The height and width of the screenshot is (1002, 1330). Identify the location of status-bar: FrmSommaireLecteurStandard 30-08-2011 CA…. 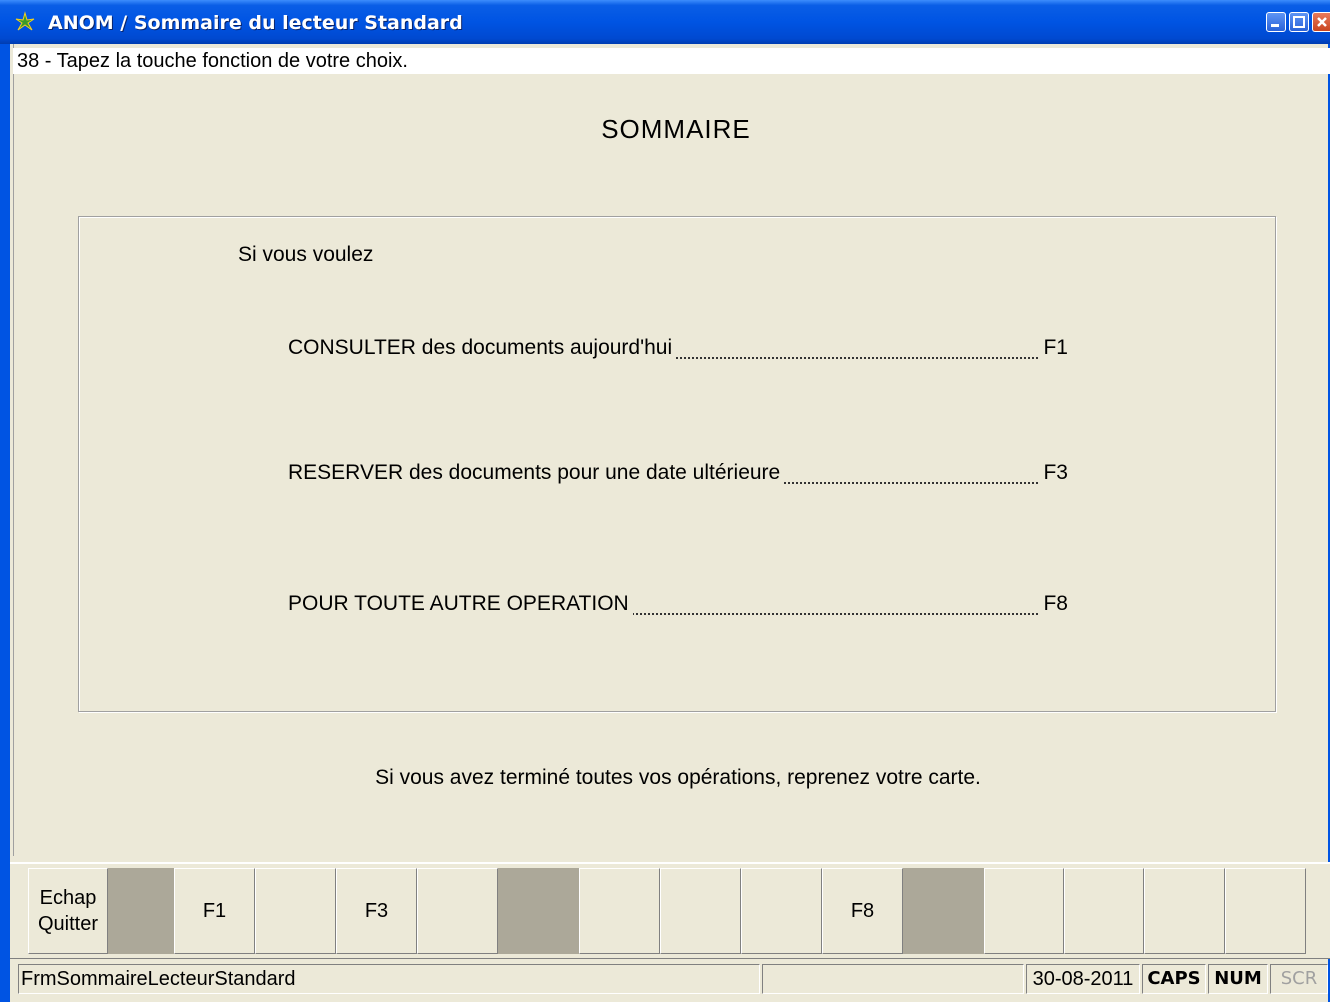
(670, 980).